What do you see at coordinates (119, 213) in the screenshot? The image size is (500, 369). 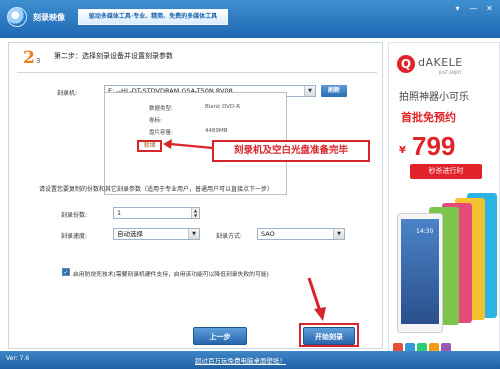 I see `copies-value: 1` at bounding box center [119, 213].